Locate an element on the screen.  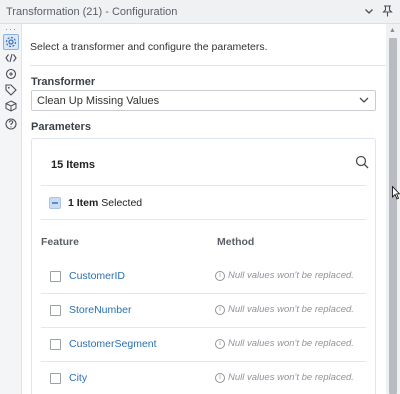
divider is located at coordinates (214, 65).